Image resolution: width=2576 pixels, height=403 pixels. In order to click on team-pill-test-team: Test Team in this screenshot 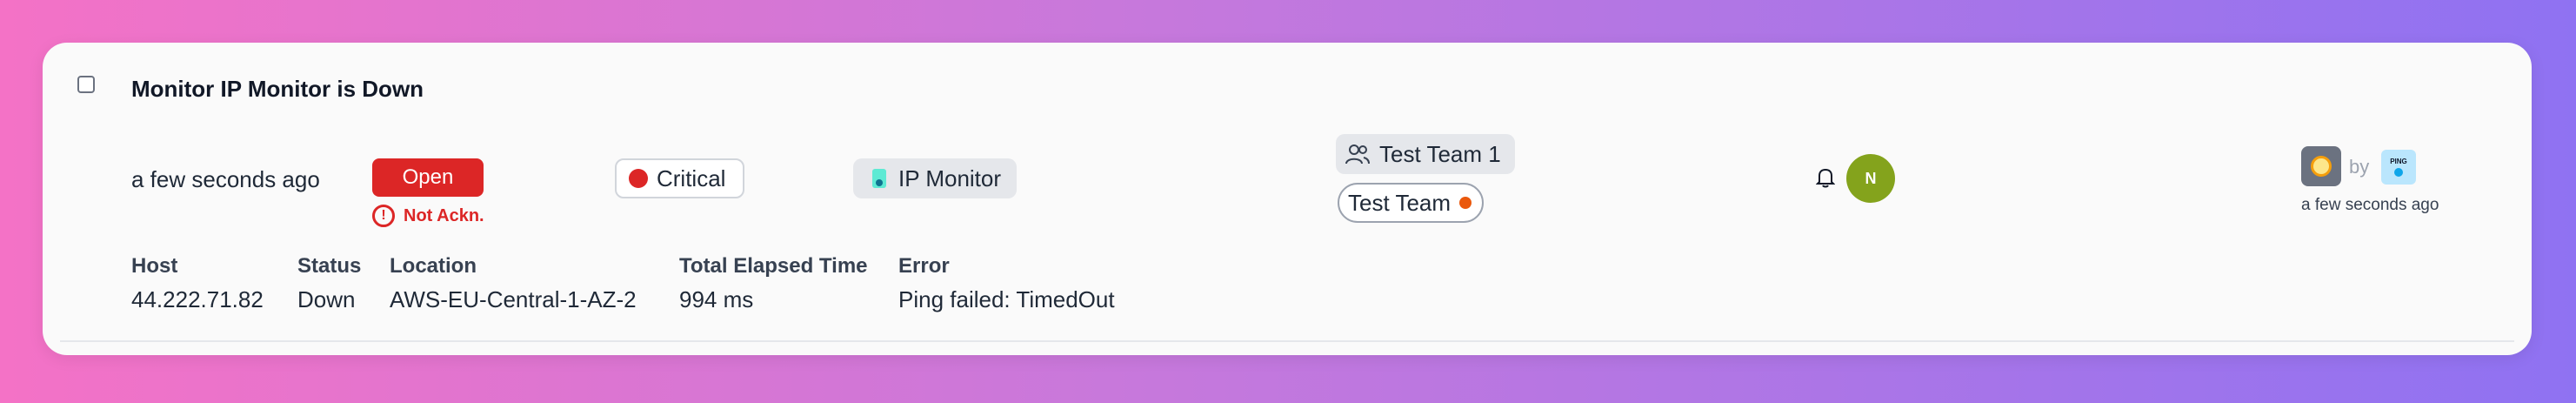, I will do `click(1411, 203)`.